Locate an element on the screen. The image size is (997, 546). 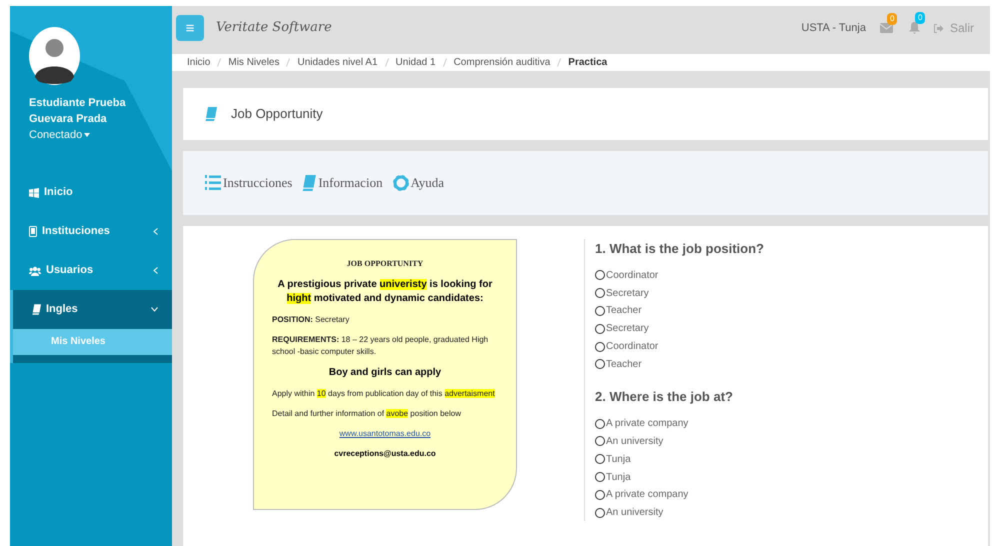
sidebar-item: Usuarios is located at coordinates (91, 270).